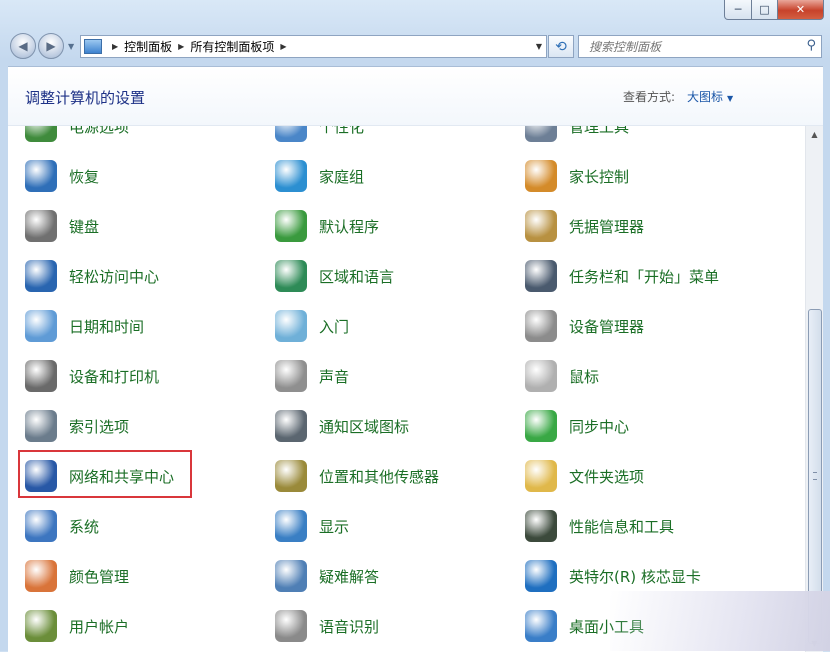 The image size is (830, 652). I want to click on item-label: 索引选项, so click(99, 426).